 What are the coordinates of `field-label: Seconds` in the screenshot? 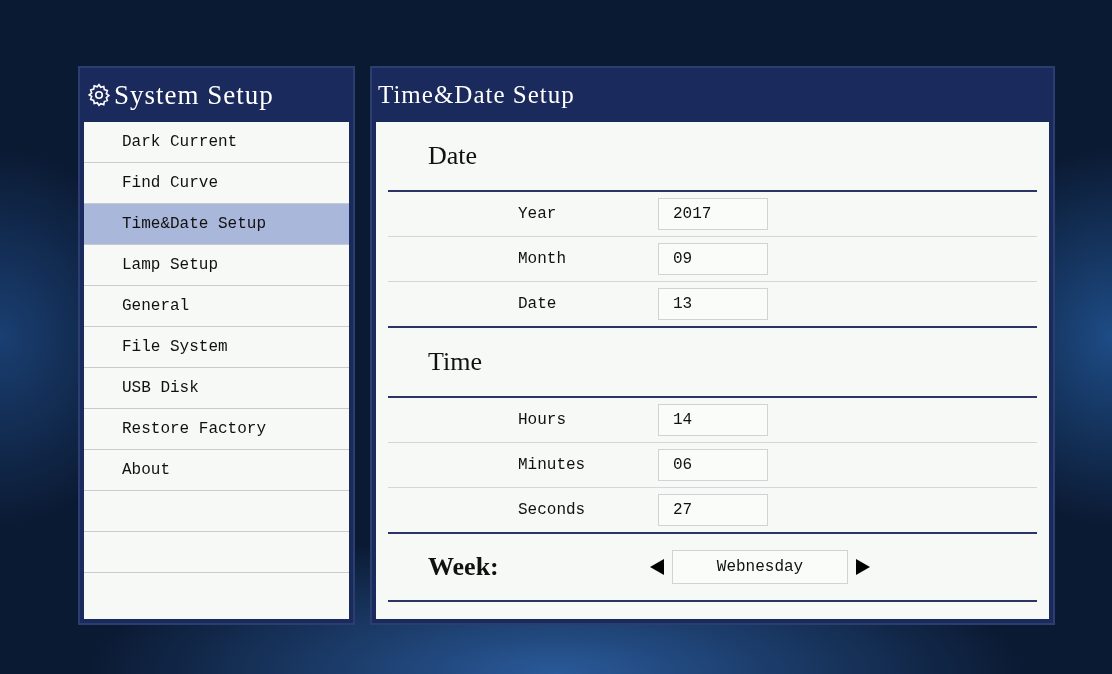 It's located at (552, 510).